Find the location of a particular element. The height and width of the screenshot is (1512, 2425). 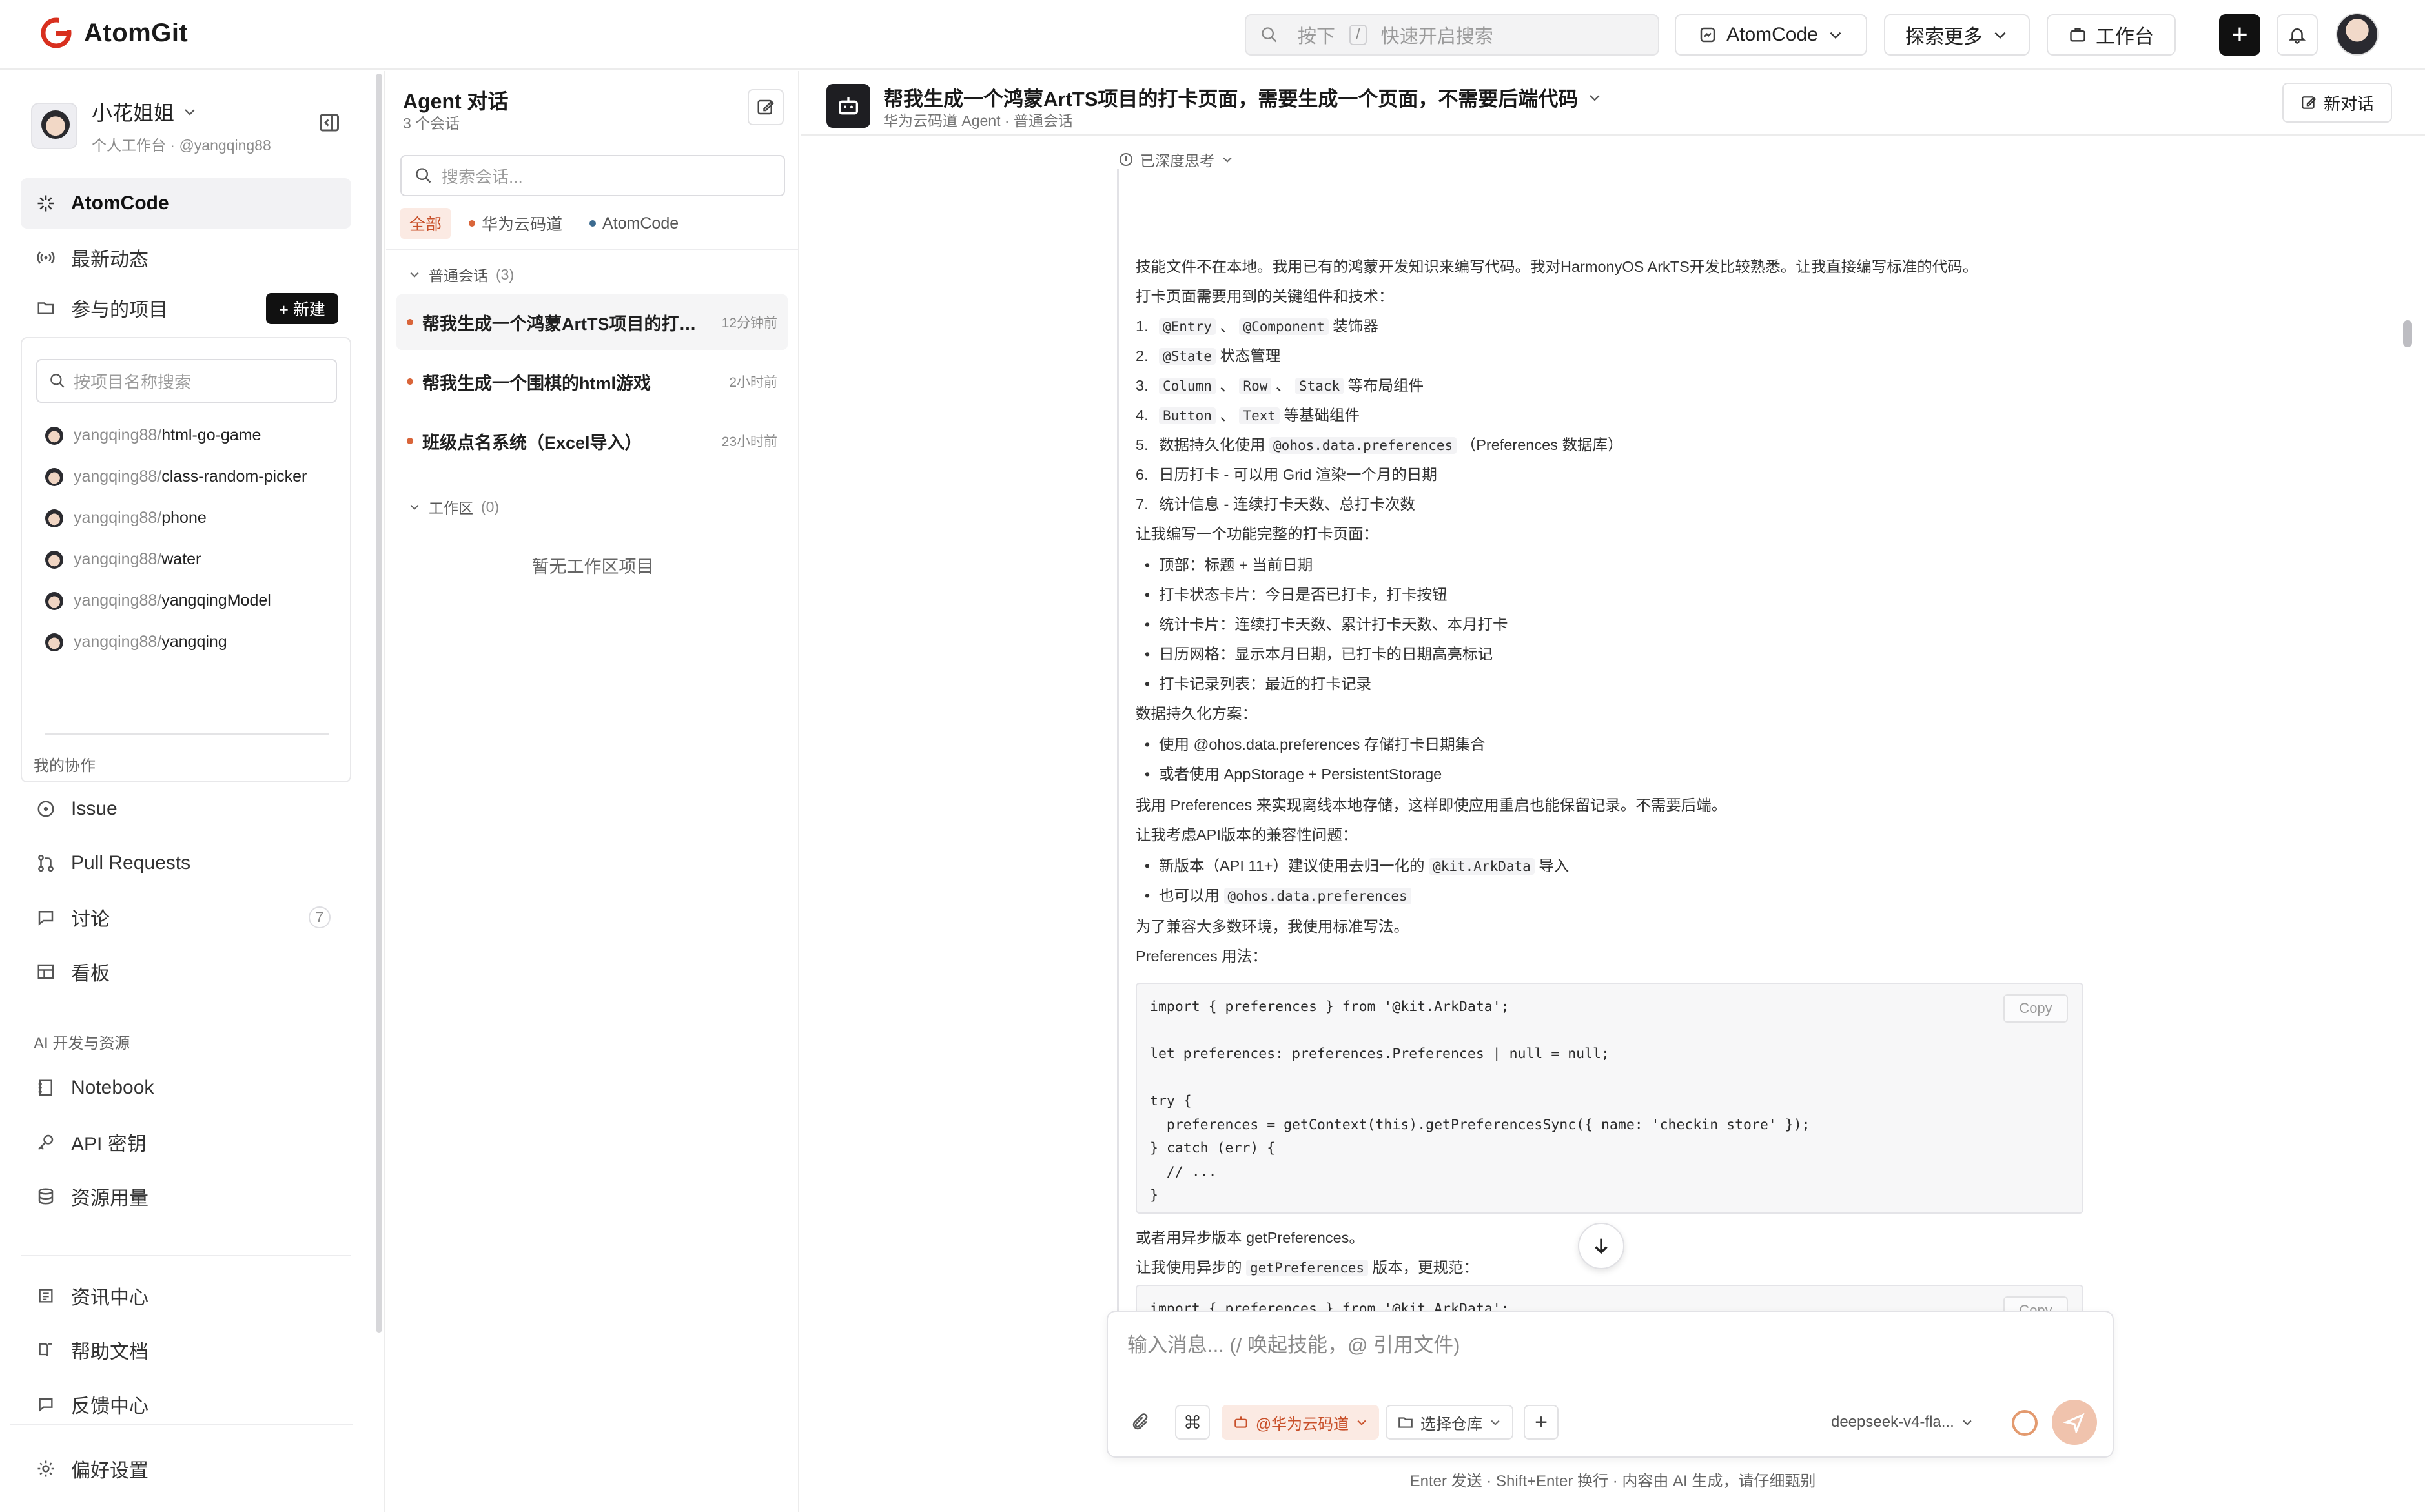

sidebar-item-usage: 资源用量 is located at coordinates (186, 1196).